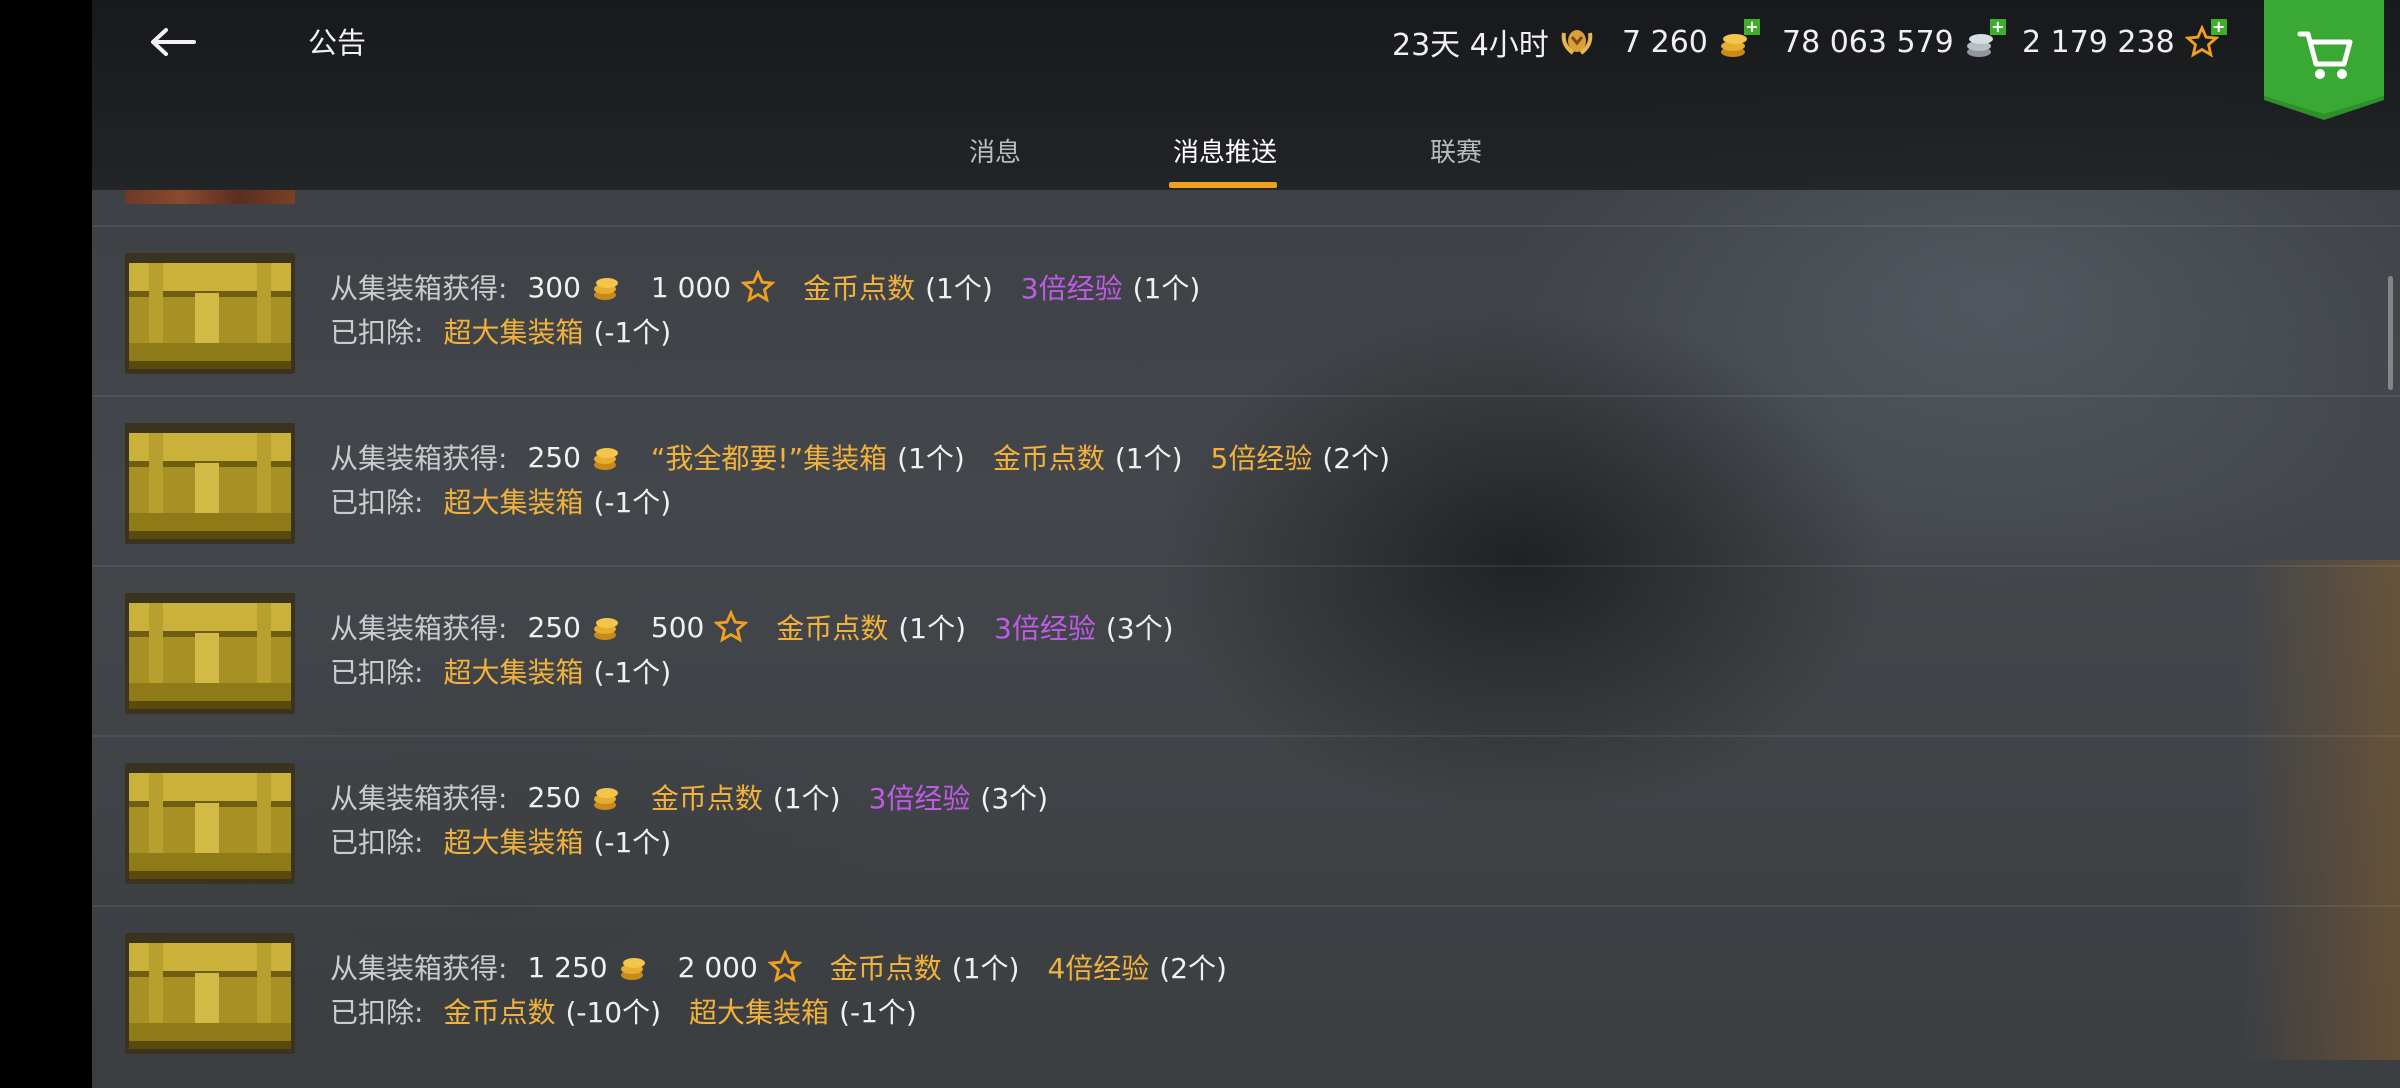 The height and width of the screenshot is (1088, 2400). What do you see at coordinates (613, 1012) in the screenshot?
I see `deducted-item-count: (-10个)` at bounding box center [613, 1012].